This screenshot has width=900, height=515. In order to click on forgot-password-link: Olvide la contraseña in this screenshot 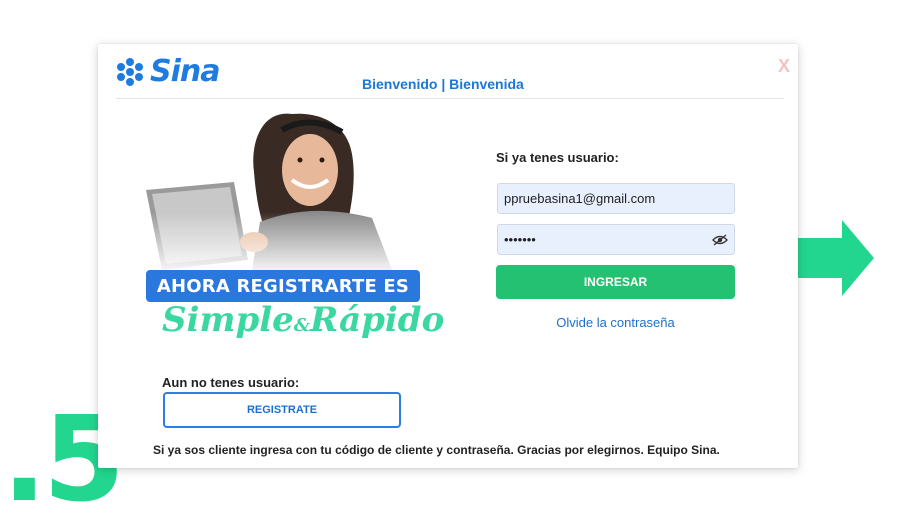, I will do `click(615, 322)`.